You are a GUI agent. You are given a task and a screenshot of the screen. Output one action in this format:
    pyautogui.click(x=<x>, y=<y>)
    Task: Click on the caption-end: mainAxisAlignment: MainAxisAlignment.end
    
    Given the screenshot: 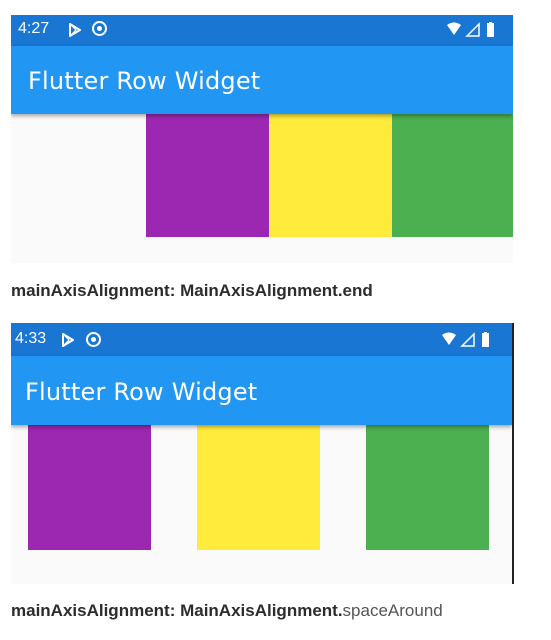 What is the action you would take?
    pyautogui.click(x=192, y=291)
    